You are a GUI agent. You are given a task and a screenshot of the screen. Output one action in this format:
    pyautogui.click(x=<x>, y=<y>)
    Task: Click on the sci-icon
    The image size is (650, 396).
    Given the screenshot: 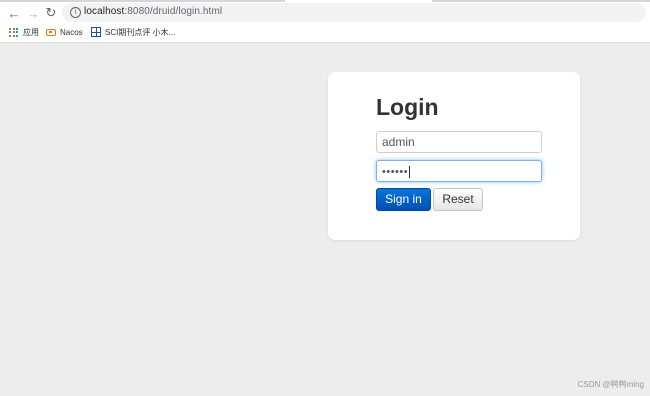 What is the action you would take?
    pyautogui.click(x=96, y=32)
    